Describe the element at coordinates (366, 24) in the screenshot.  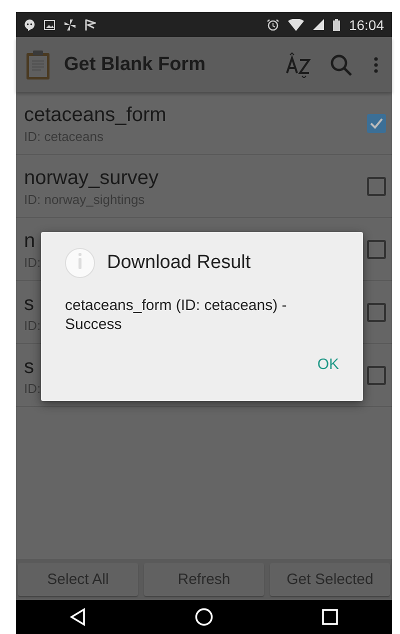
I see `status-time: 16:04` at that location.